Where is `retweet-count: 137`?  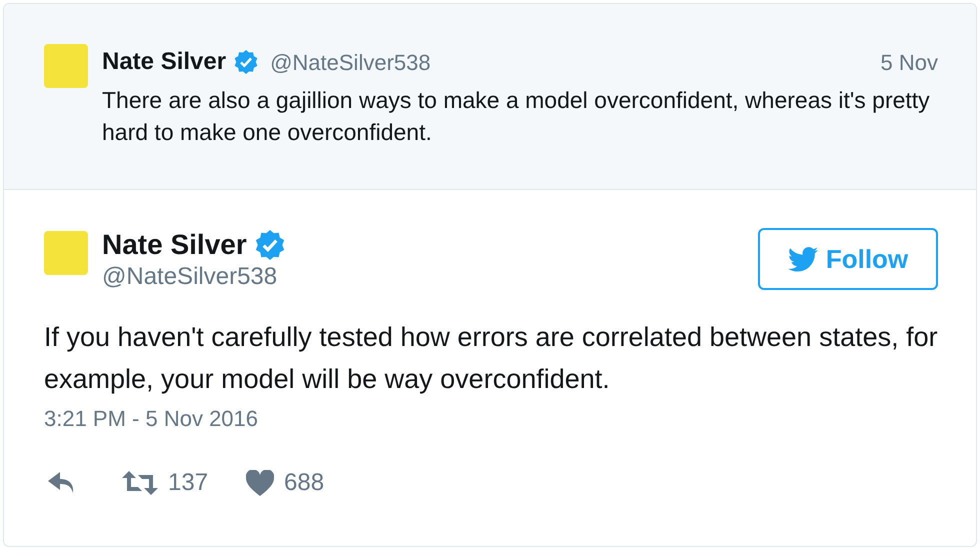
retweet-count: 137 is located at coordinates (188, 483).